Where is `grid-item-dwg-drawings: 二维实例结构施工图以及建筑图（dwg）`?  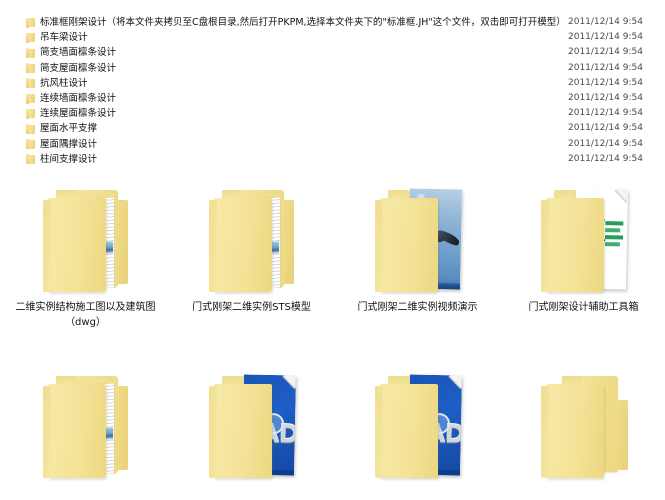 grid-item-dwg-drawings: 二维实例结构施工图以及建筑图（dwg） is located at coordinates (85, 279).